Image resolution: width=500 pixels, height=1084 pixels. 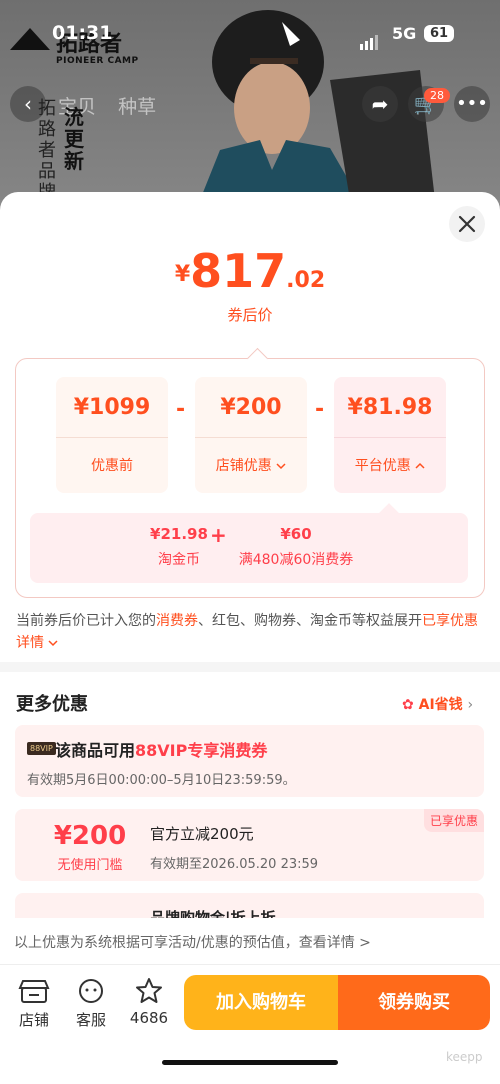 I want to click on tab-seed: 种草, so click(x=137, y=107).